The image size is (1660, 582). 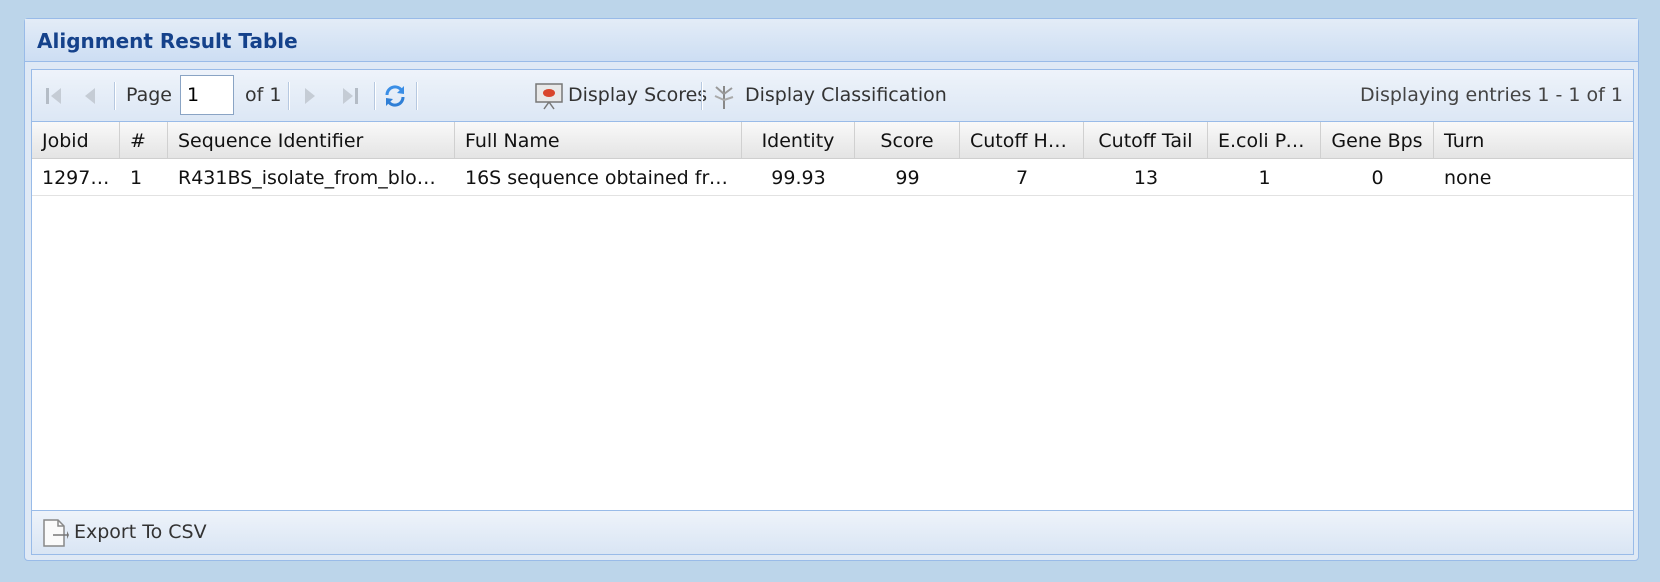 I want to click on export-csv-button: Export To CSV, so click(x=140, y=532).